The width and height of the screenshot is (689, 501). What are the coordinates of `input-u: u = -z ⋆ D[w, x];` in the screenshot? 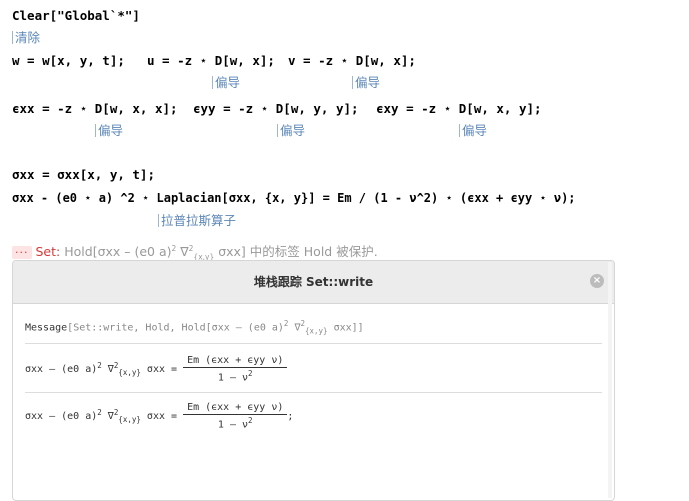 It's located at (211, 60).